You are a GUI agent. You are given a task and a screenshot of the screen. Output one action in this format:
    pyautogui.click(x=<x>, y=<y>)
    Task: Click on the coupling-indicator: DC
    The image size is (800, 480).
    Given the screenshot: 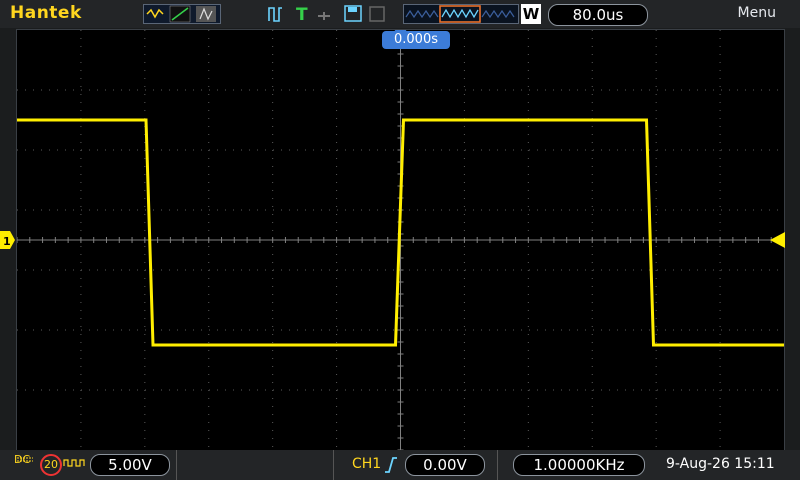 What is the action you would take?
    pyautogui.click(x=25, y=464)
    